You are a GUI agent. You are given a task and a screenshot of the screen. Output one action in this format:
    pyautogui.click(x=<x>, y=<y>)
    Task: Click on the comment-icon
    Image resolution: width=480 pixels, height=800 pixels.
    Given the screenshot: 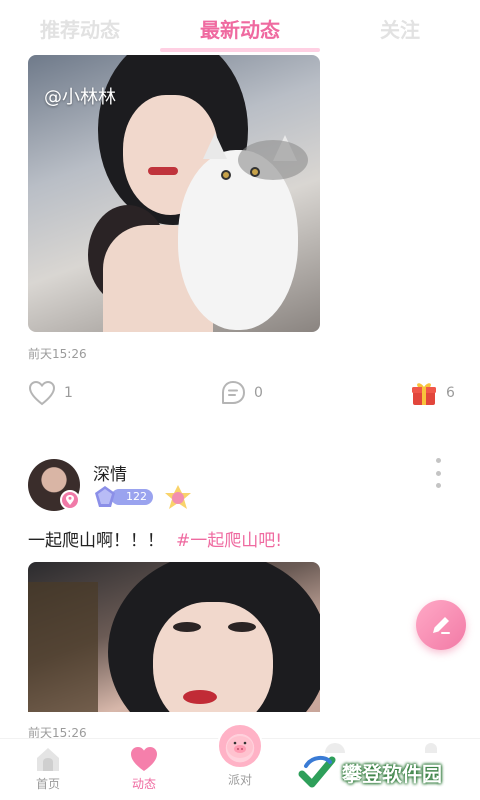 What is the action you would take?
    pyautogui.click(x=233, y=392)
    